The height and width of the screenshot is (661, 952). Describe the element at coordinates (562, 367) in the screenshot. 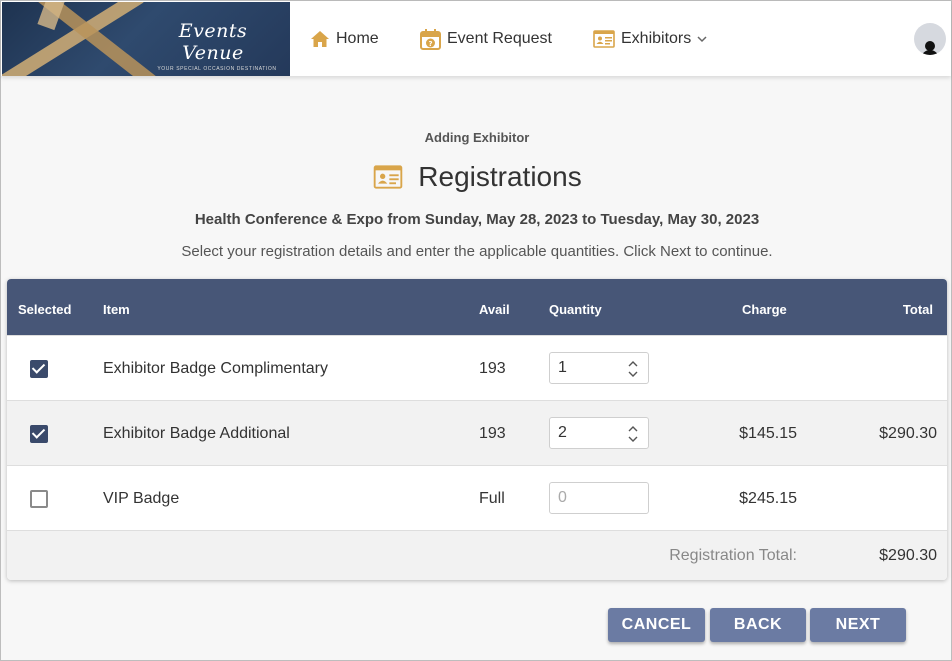

I see `quantity-value: 1` at that location.